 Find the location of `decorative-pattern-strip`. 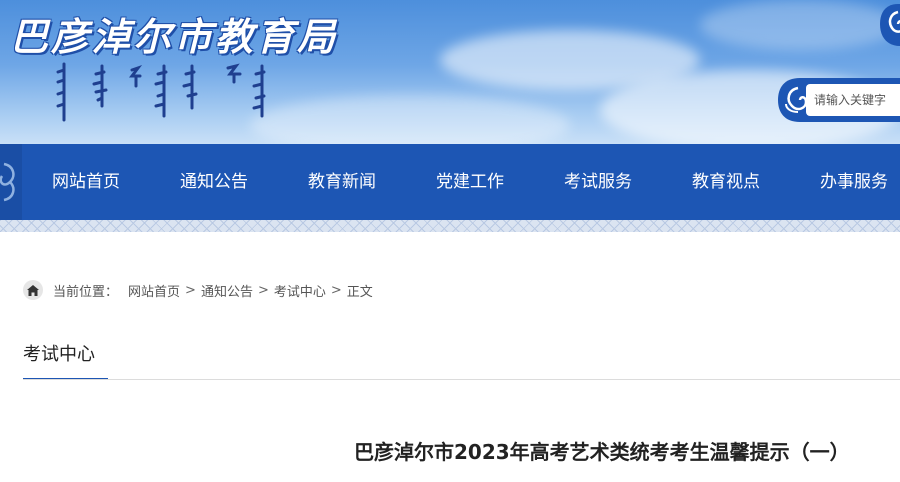

decorative-pattern-strip is located at coordinates (450, 226).